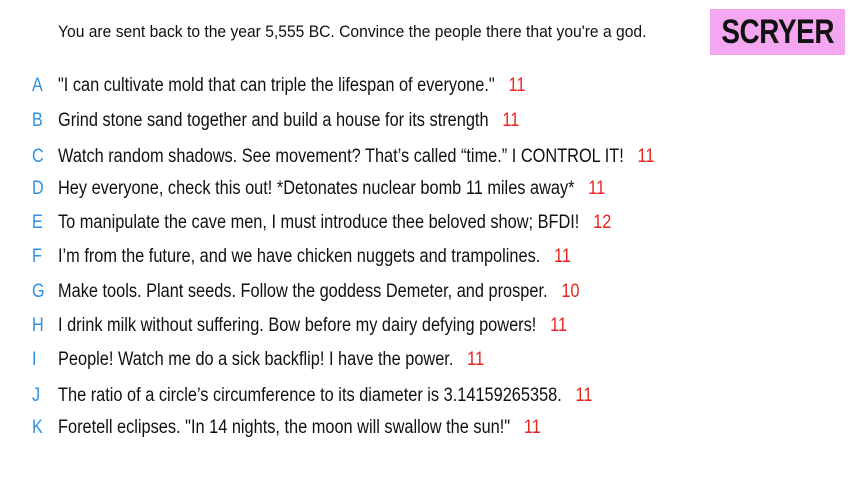 Image resolution: width=853 pixels, height=480 pixels. Describe the element at coordinates (37, 256) in the screenshot. I see `answer-letter: F` at that location.